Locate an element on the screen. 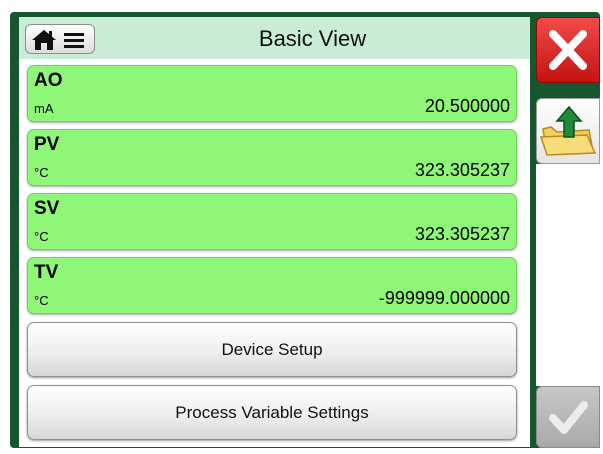  variable-row-ao: AO mA 20.500000 is located at coordinates (272, 93).